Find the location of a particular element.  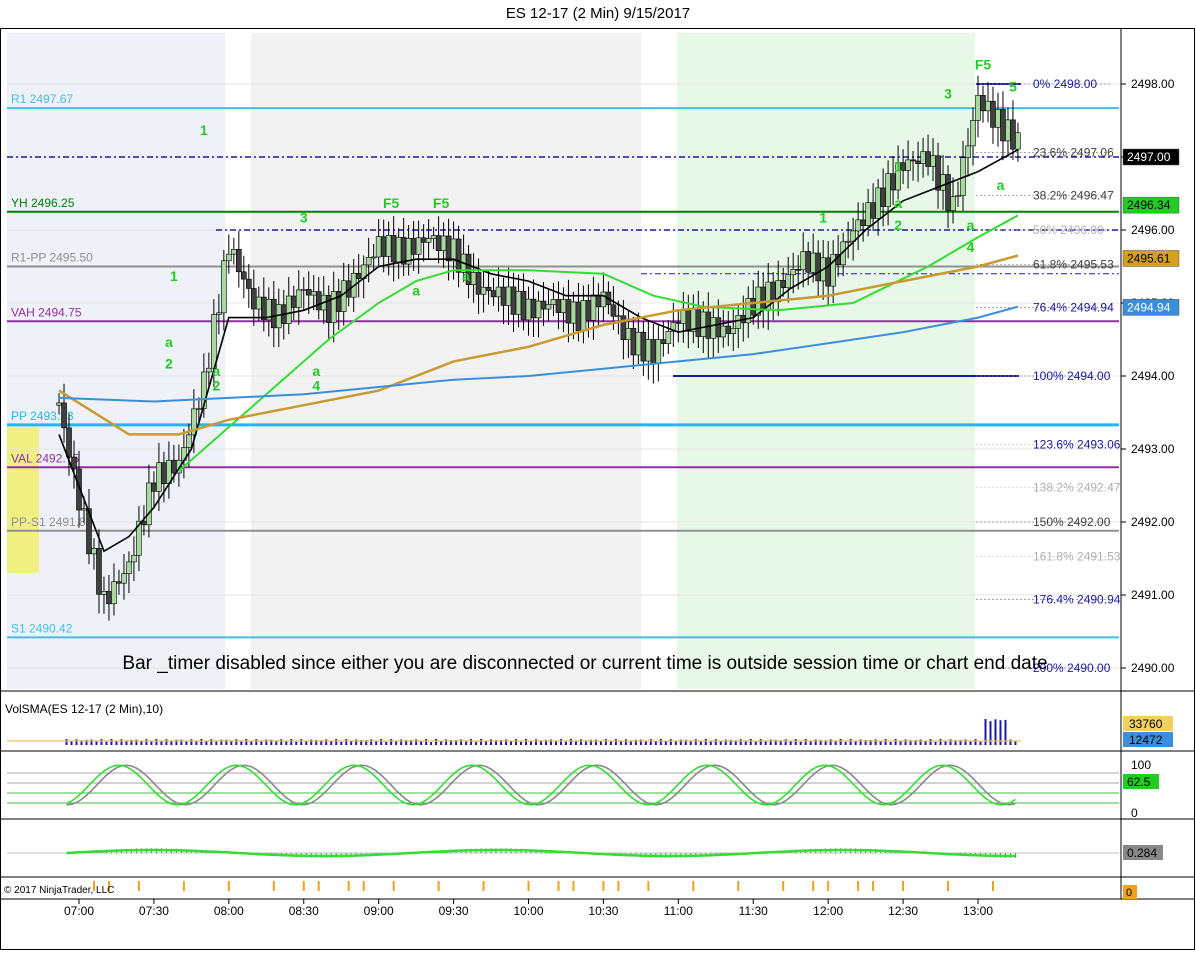

macd-badge-label: 0.284 is located at coordinates (1142, 853).